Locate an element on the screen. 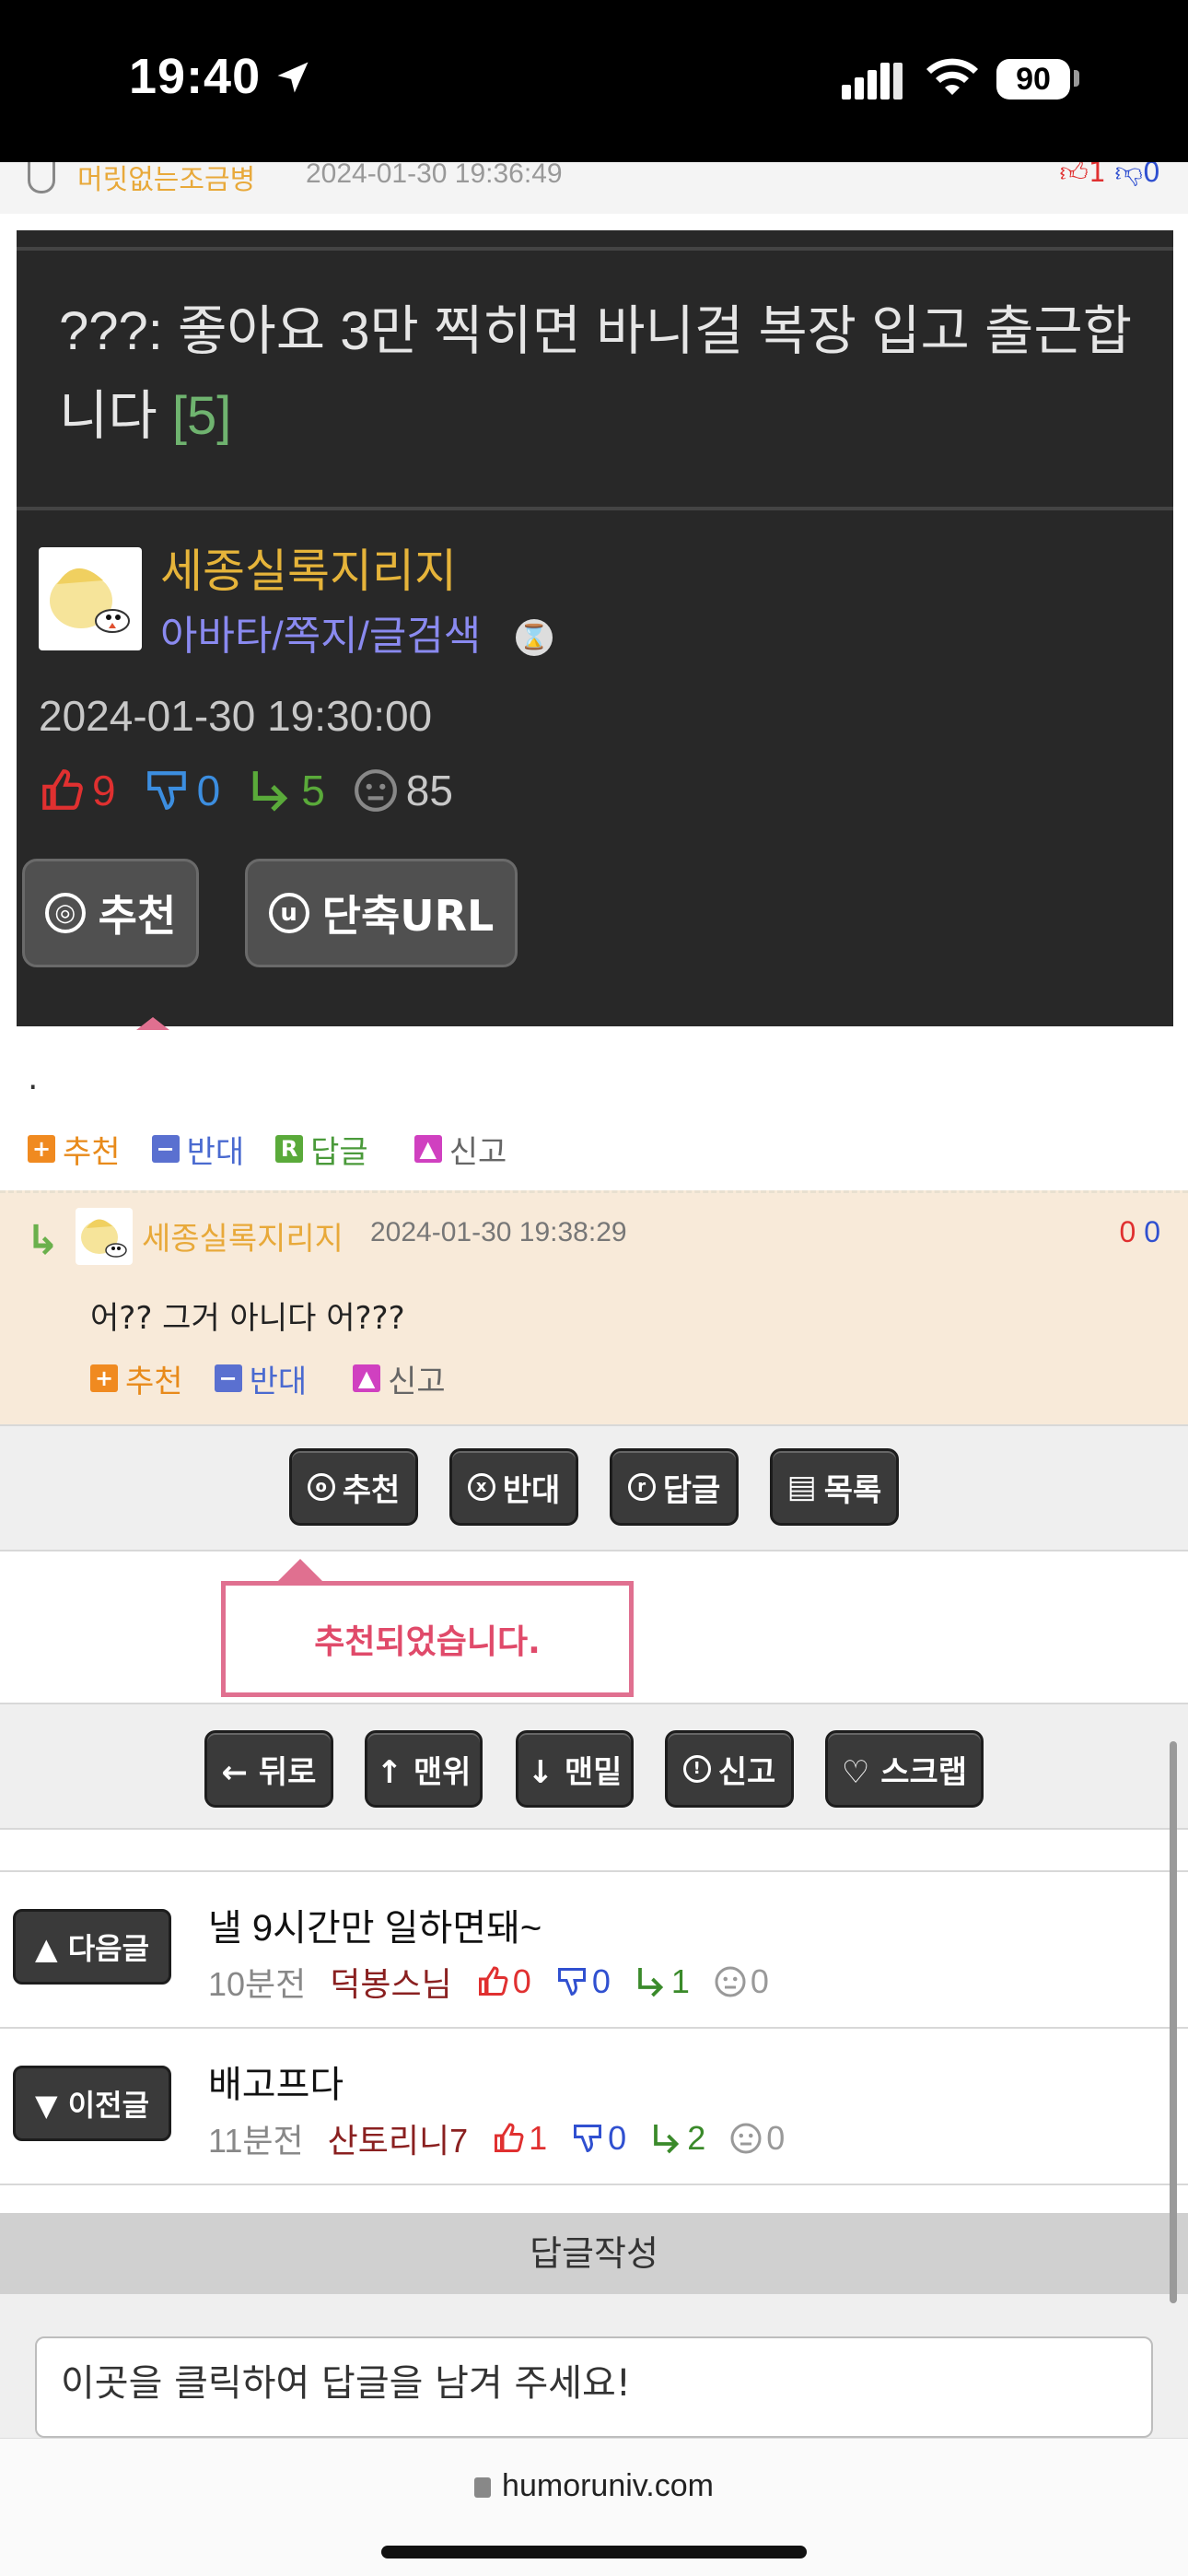 The height and width of the screenshot is (2576, 1188). reply-count: 2 is located at coordinates (696, 2138).